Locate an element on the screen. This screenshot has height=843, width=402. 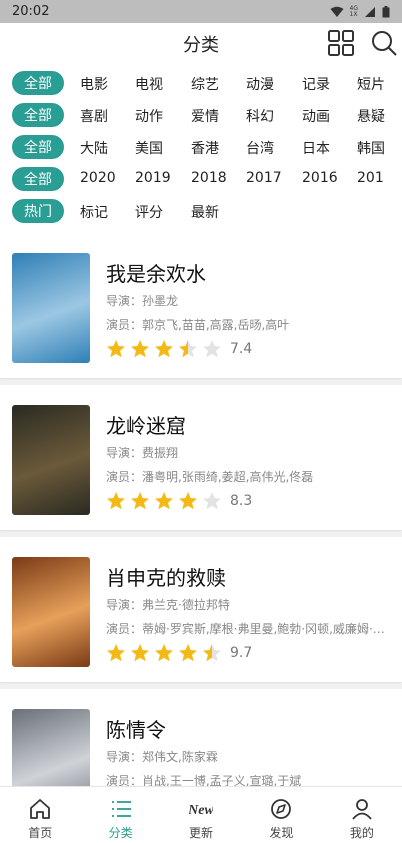
filter-option: 动作 is located at coordinates (149, 116).